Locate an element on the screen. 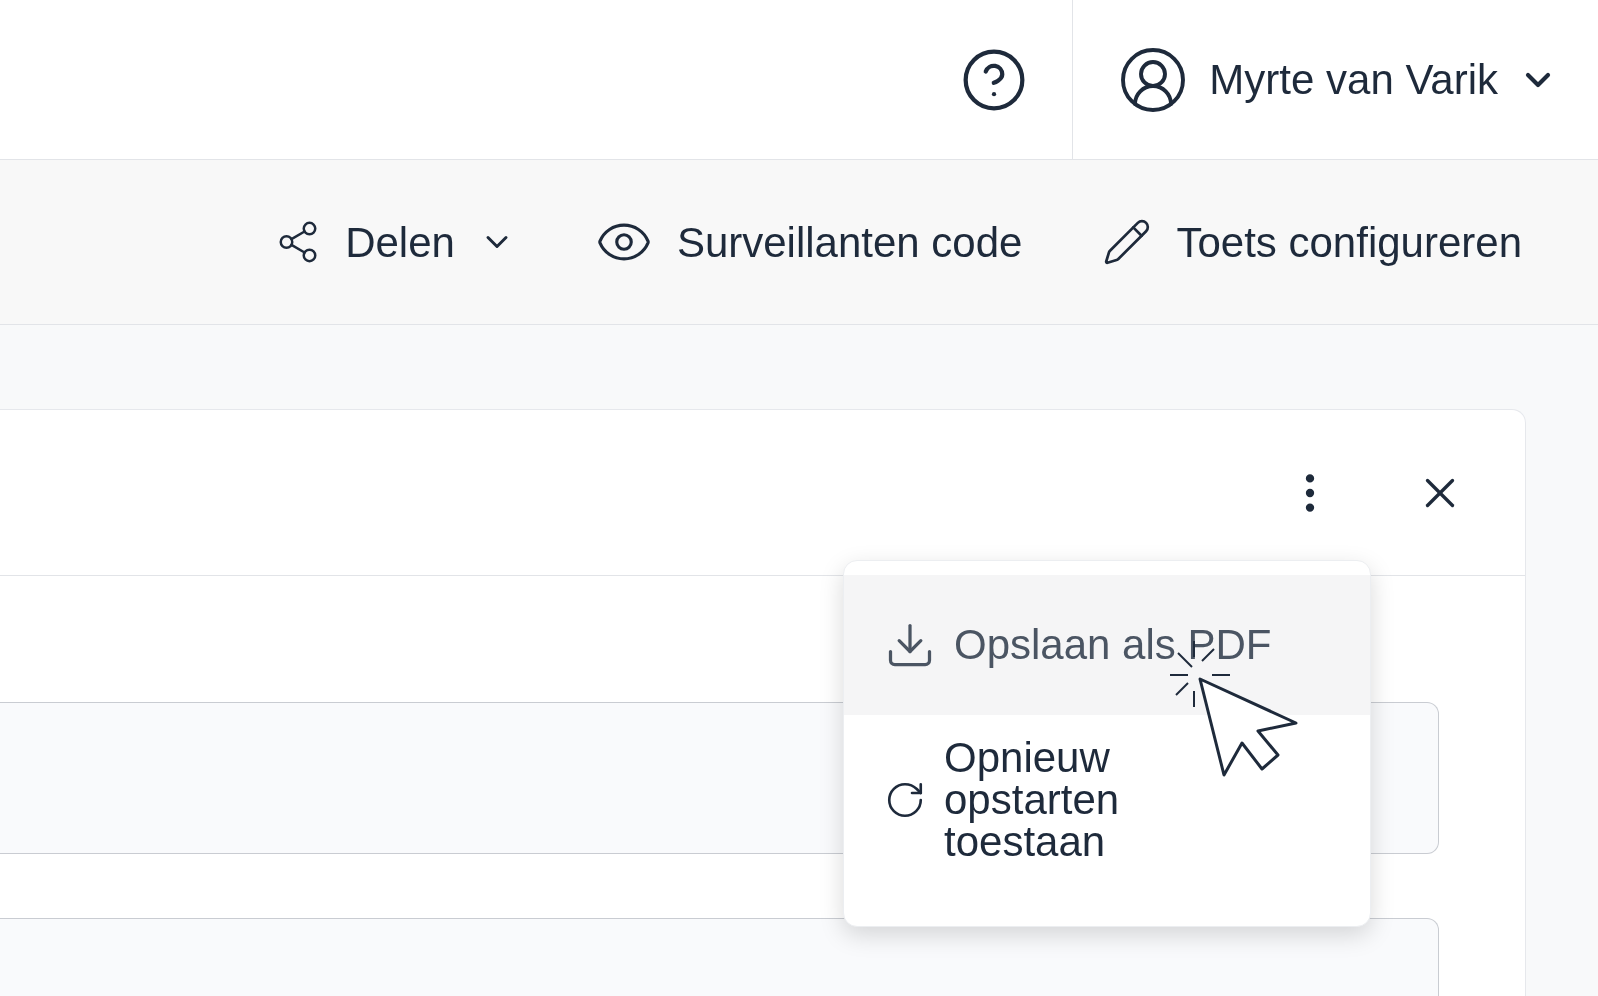  user-name: Myrte van Varik is located at coordinates (1353, 80).